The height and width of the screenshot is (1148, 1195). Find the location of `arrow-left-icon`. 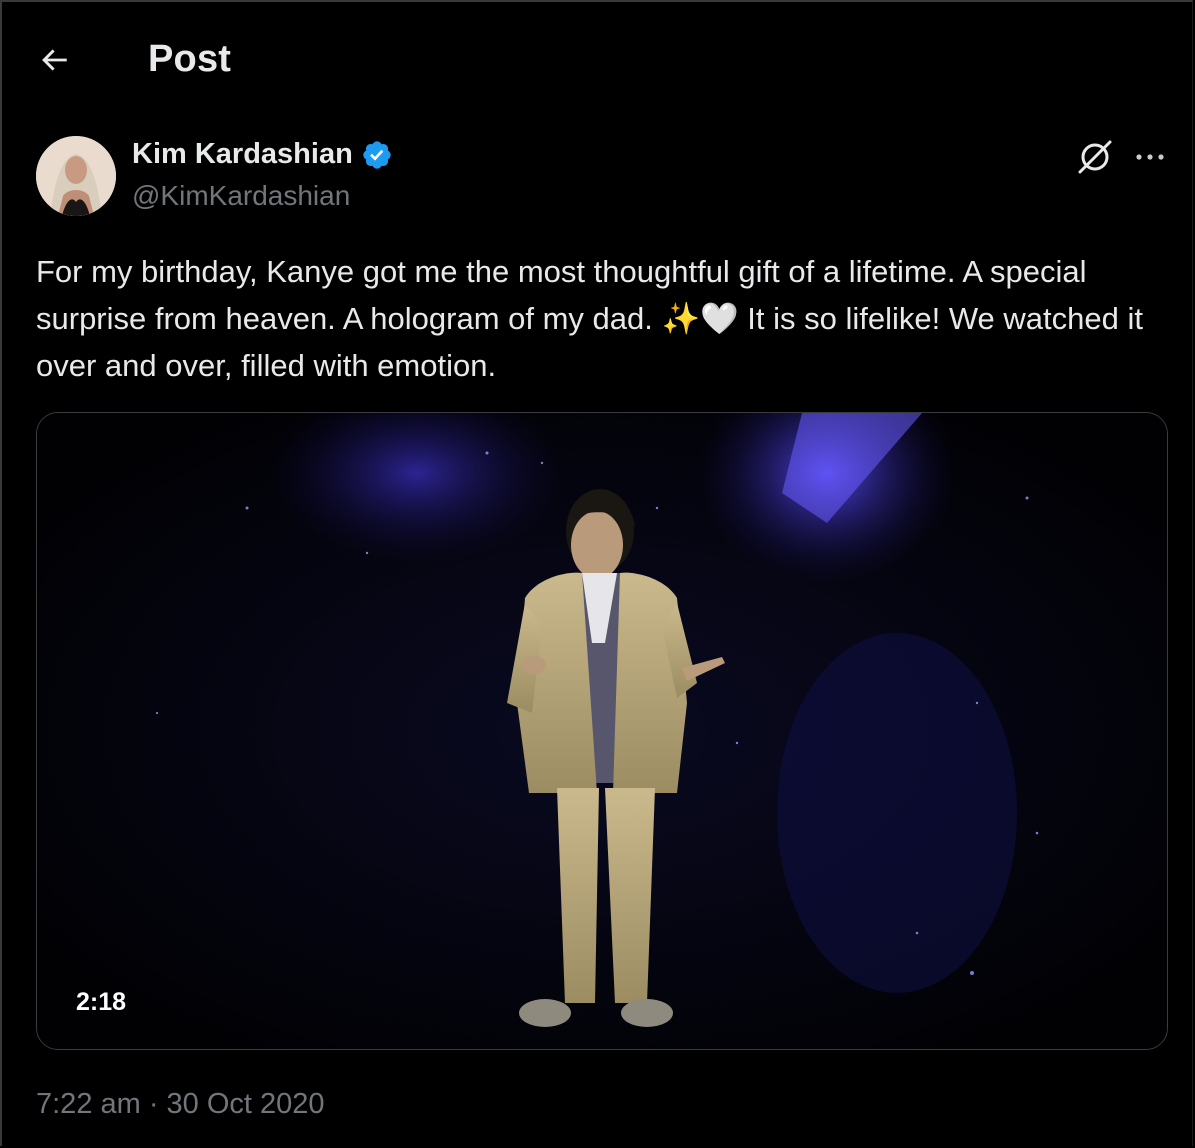

arrow-left-icon is located at coordinates (54, 60).